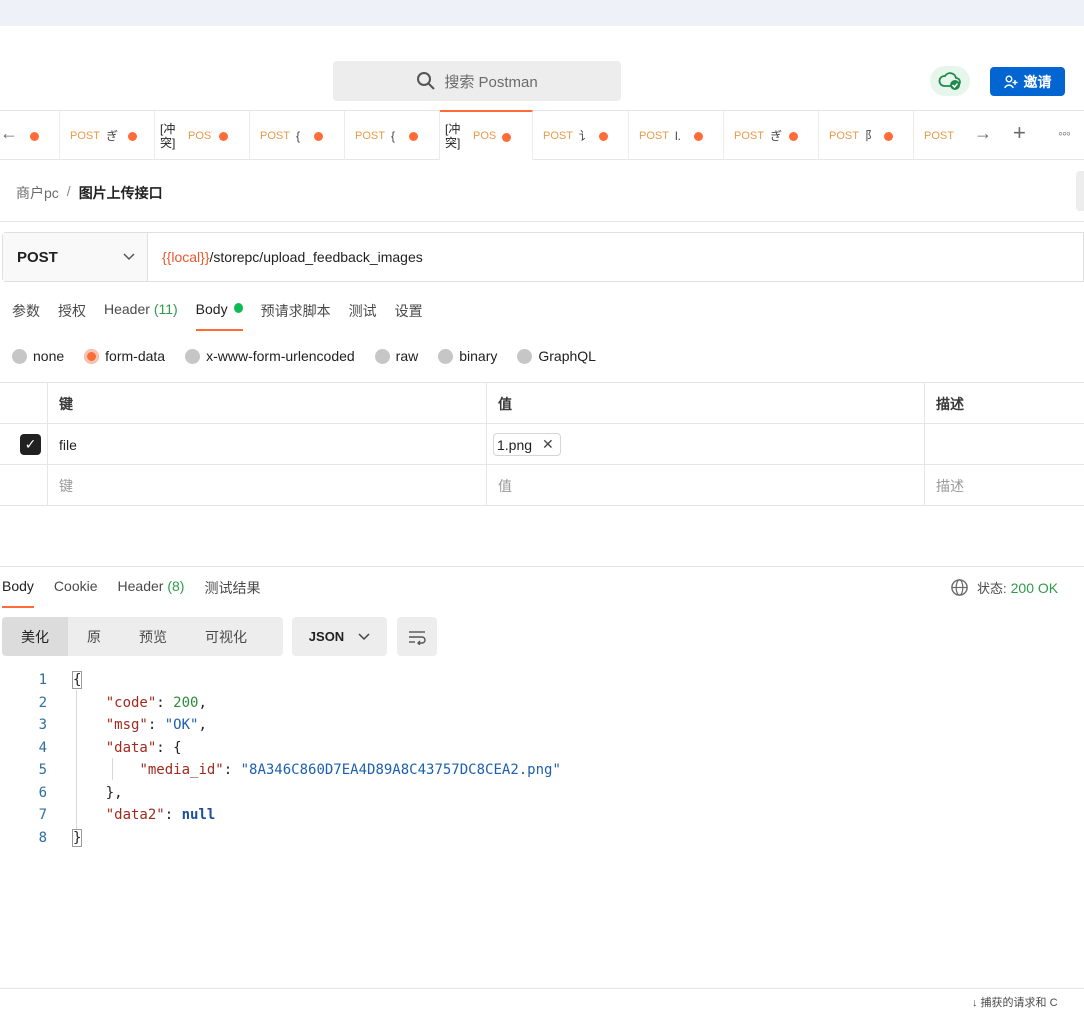  I want to click on chevron-down-icon, so click(364, 636).